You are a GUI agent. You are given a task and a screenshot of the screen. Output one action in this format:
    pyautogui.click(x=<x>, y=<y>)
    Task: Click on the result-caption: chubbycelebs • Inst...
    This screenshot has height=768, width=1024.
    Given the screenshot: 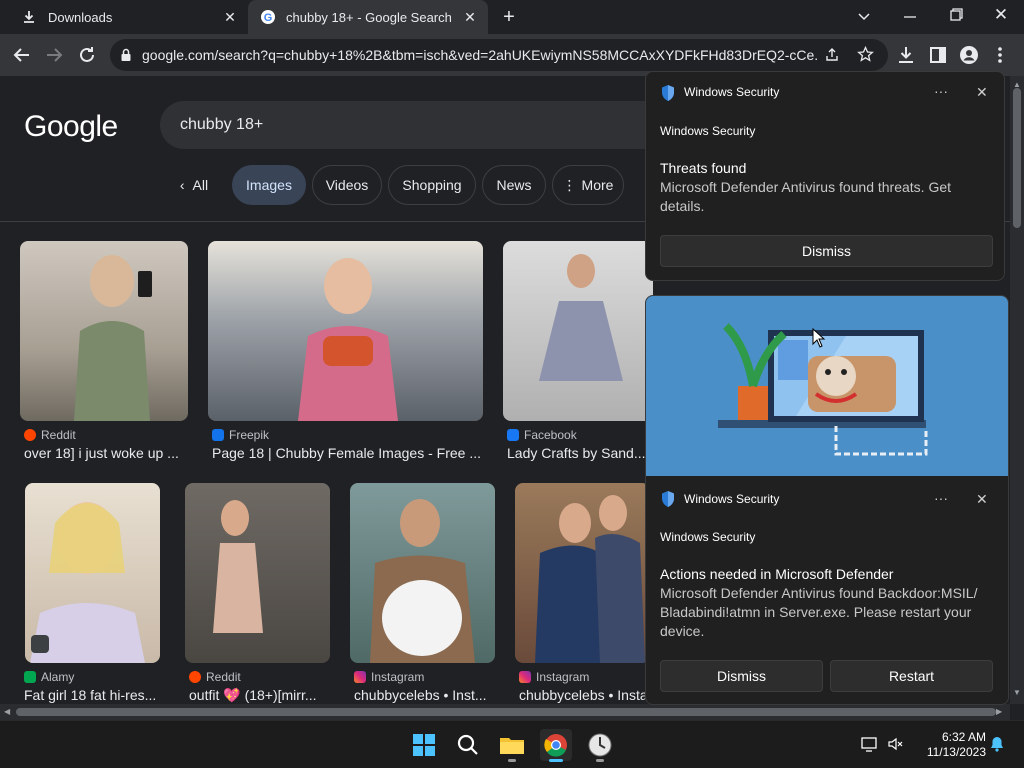 What is the action you would take?
    pyautogui.click(x=424, y=695)
    